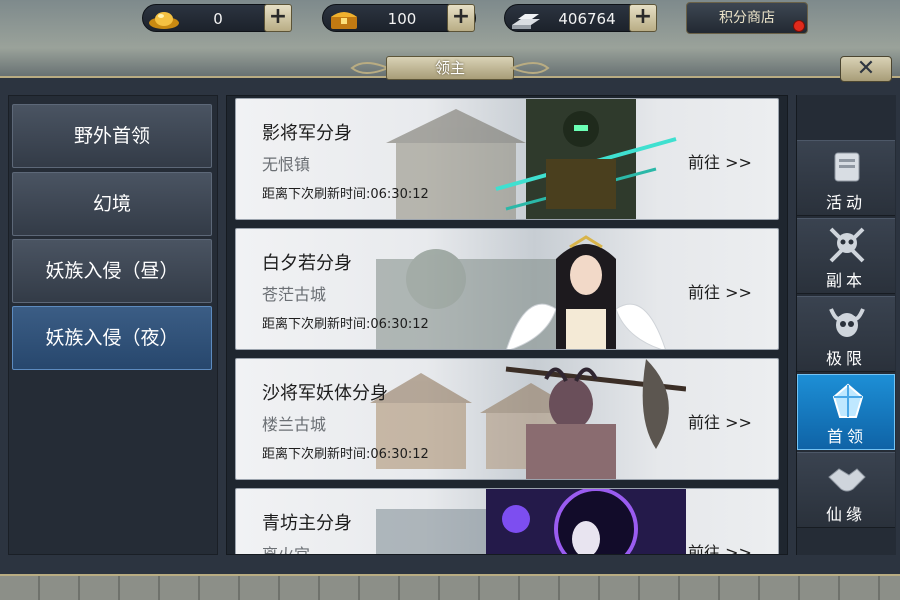  What do you see at coordinates (526, 21) in the screenshot?
I see `silver-bars-icon` at bounding box center [526, 21].